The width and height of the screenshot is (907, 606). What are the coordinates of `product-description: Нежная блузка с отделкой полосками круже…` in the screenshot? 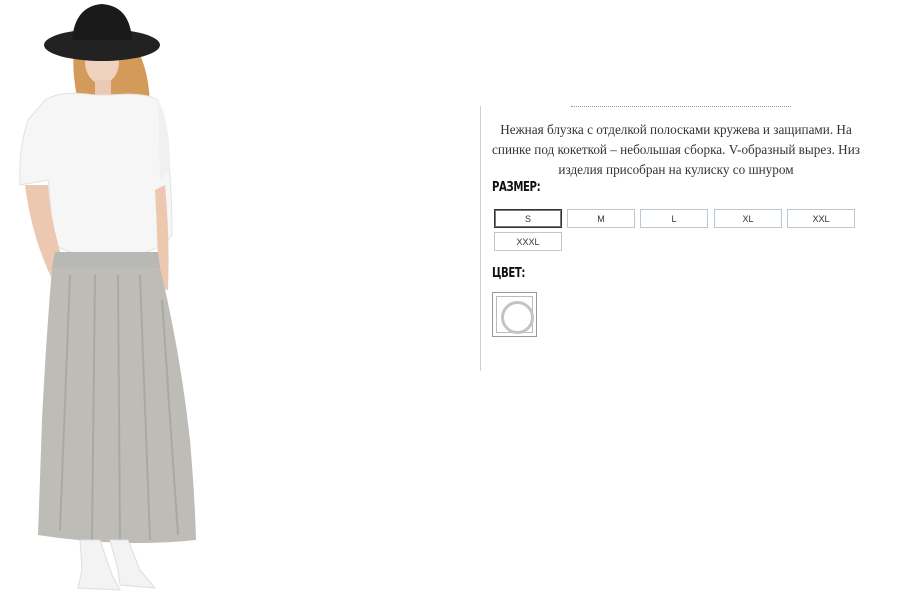 It's located at (676, 149).